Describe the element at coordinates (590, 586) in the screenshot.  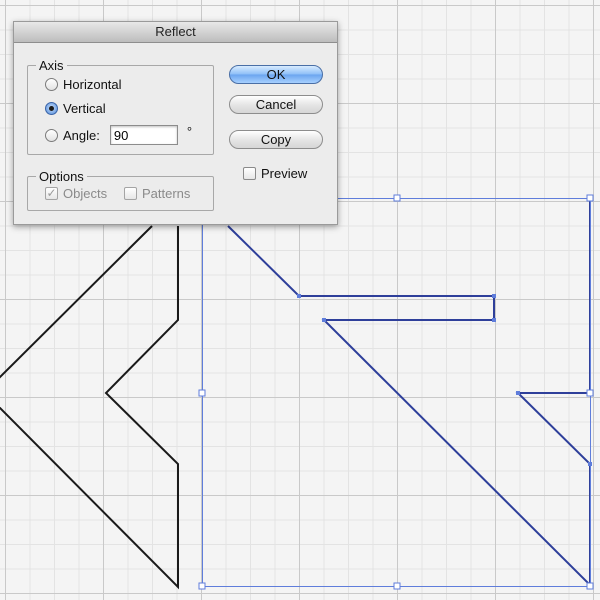
I see `handle-bottom-right` at that location.